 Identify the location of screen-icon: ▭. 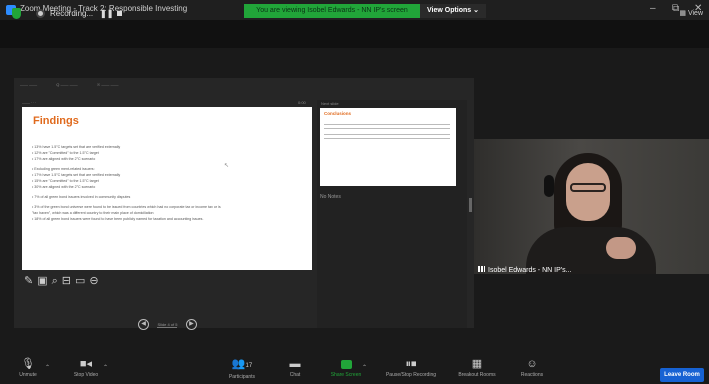
(82, 281).